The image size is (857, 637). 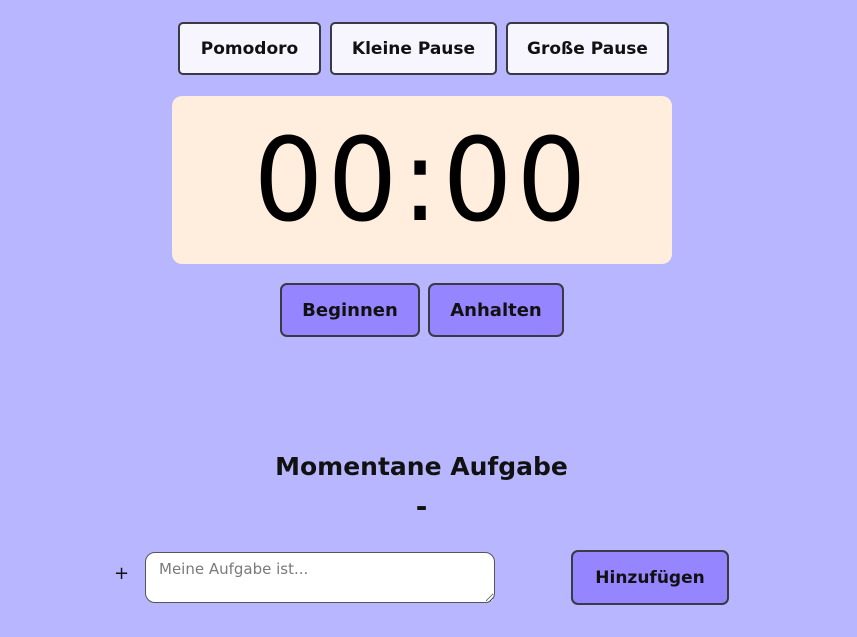 I want to click on start-button: Beginnen, so click(x=350, y=310).